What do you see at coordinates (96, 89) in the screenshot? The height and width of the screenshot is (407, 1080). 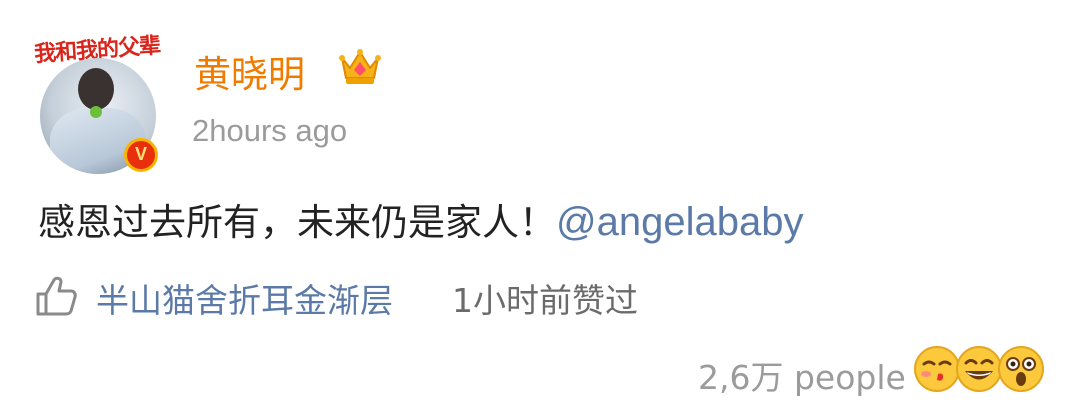 I see `avatar-head-shape` at bounding box center [96, 89].